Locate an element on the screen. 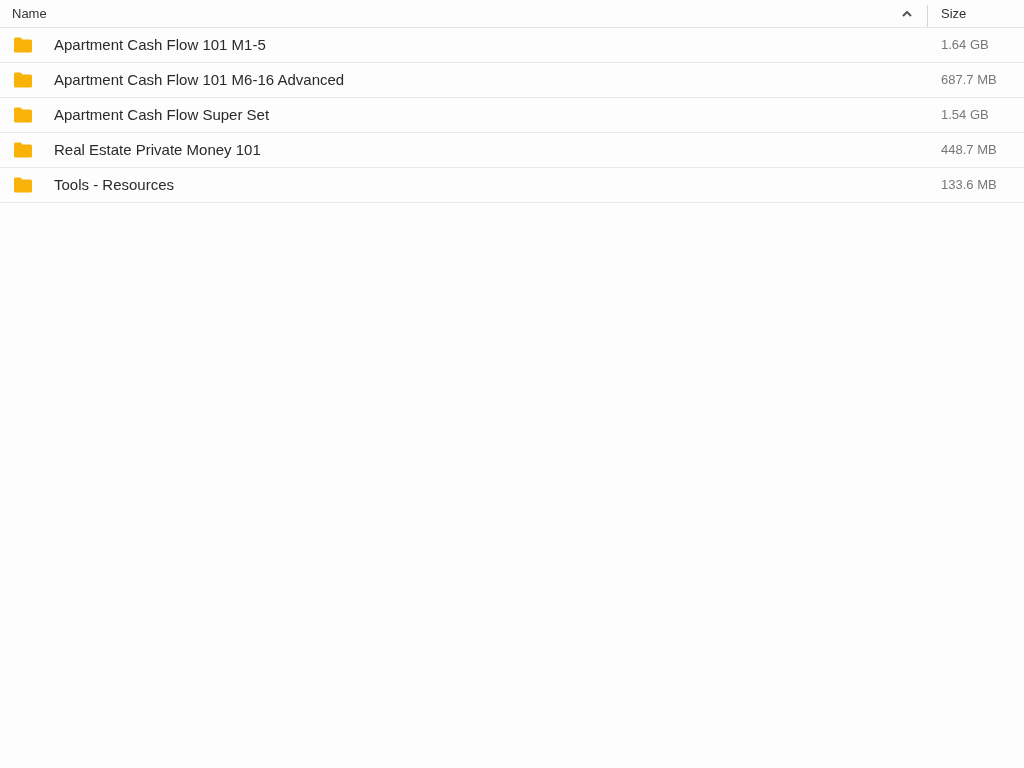 This screenshot has width=1024, height=768. file-size: 133.6 MB is located at coordinates (969, 185).